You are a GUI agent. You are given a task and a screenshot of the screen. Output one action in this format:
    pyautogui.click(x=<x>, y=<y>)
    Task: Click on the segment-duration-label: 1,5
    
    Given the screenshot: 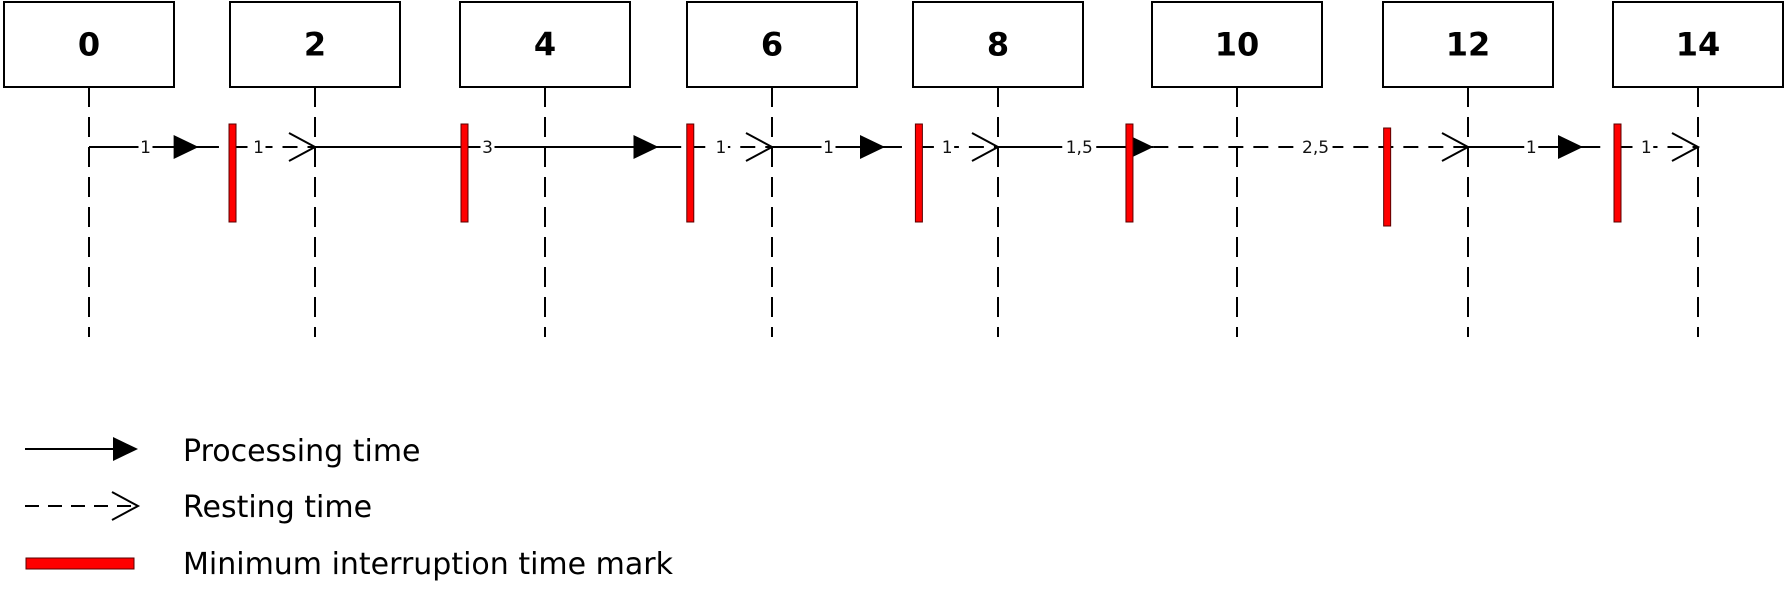 What is the action you would take?
    pyautogui.click(x=1079, y=148)
    